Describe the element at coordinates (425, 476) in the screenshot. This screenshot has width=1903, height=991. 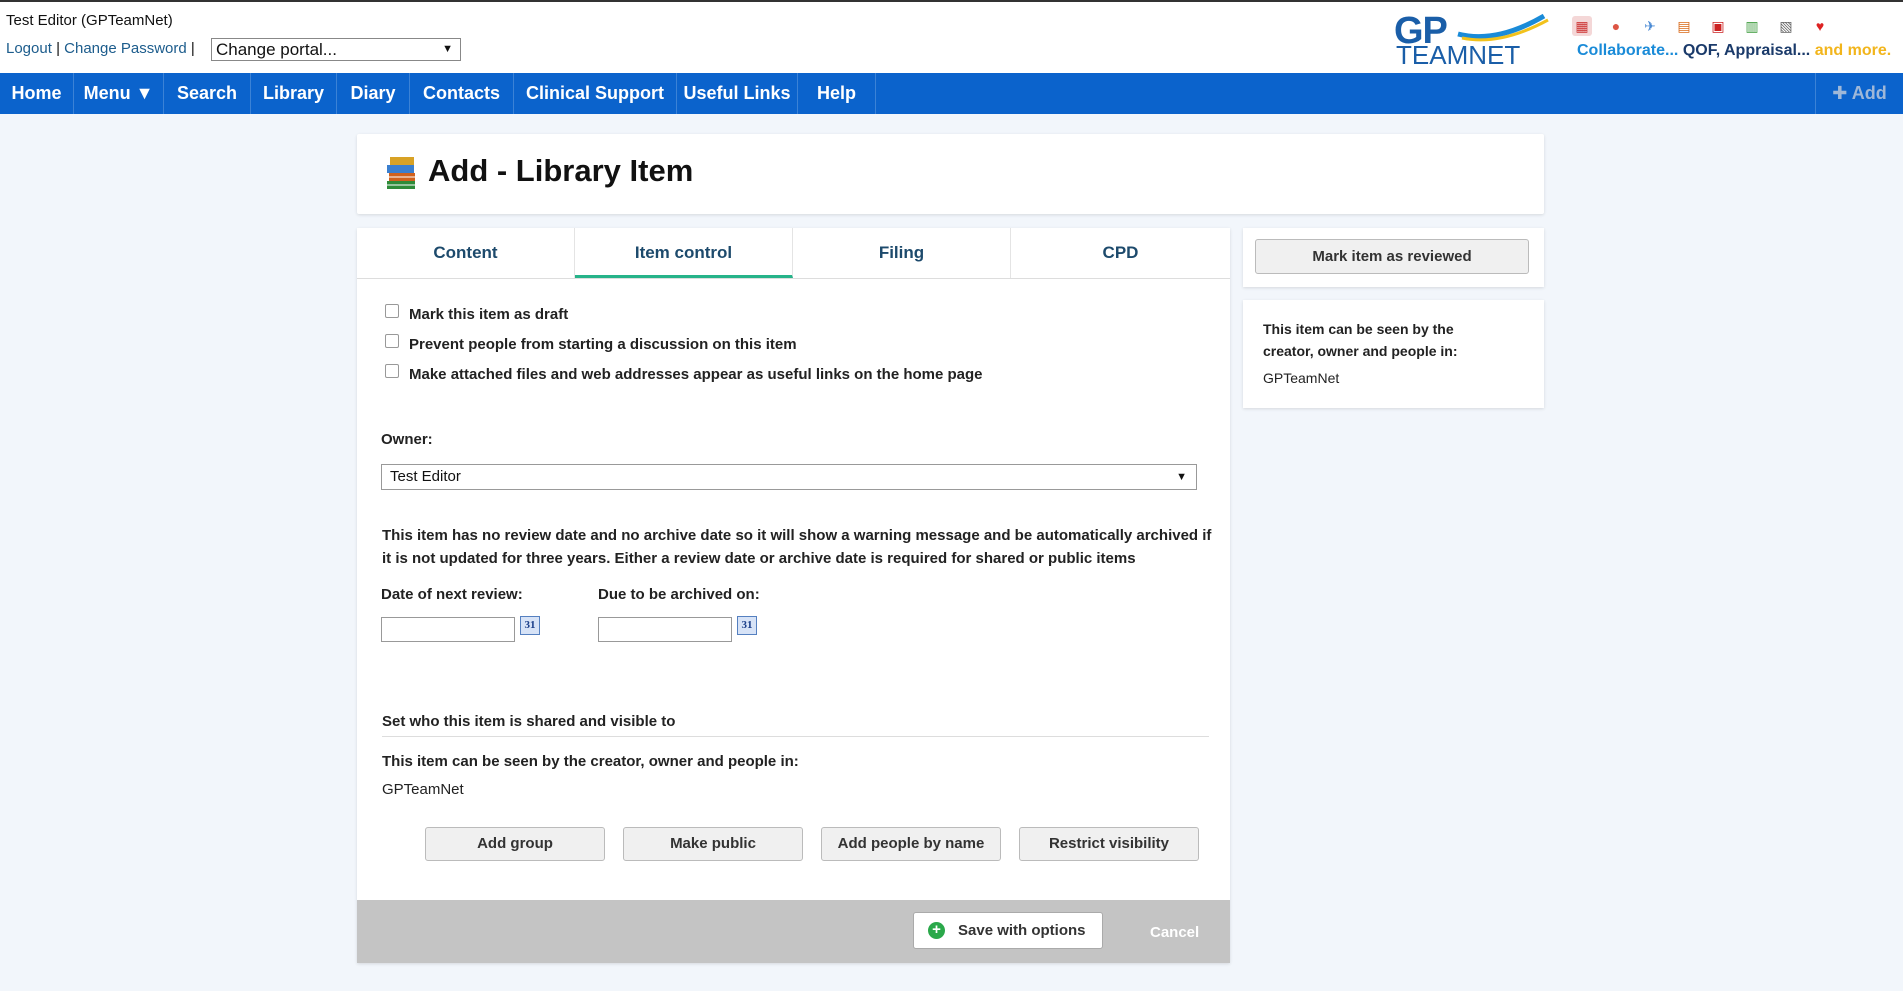
I see `owner-select-value: Test Editor` at that location.